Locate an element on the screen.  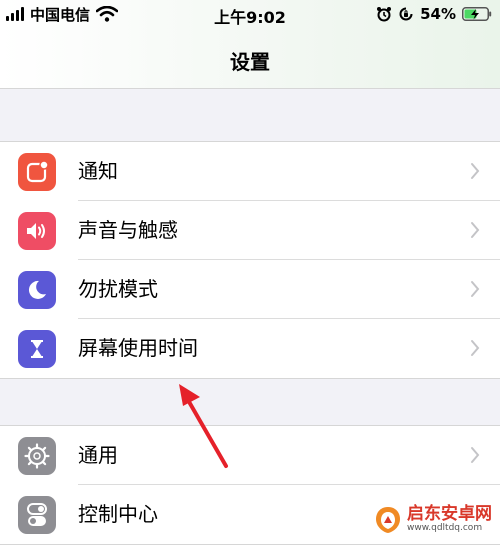
settings-row-label: 屏幕使用时间 is located at coordinates (138, 348).